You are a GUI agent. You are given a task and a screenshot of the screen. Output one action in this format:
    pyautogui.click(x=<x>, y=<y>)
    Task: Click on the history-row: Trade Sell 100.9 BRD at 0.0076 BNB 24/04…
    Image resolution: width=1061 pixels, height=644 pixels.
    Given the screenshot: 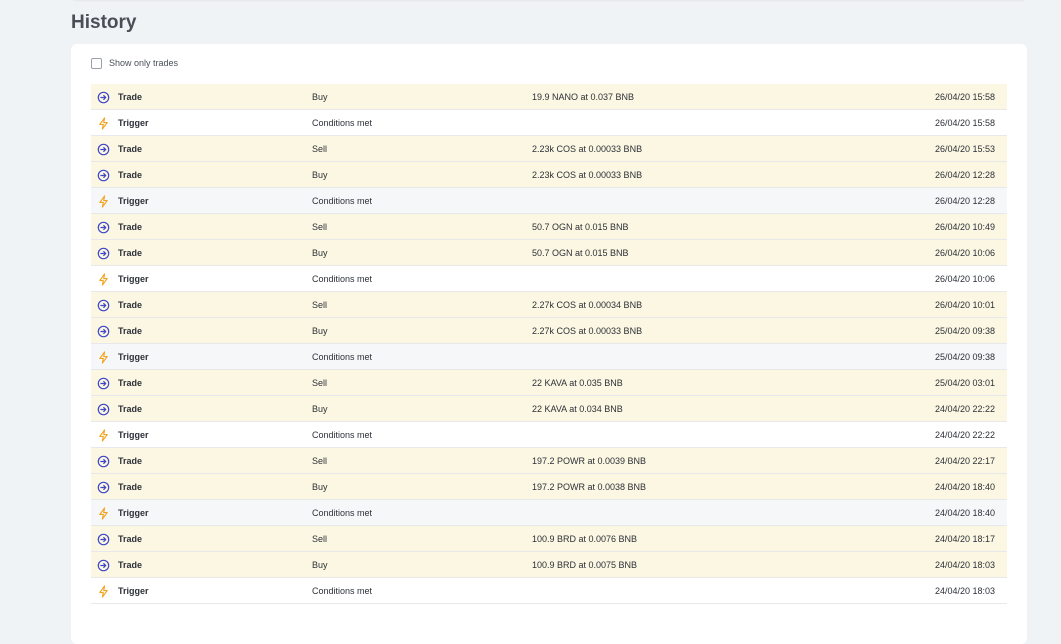 What is the action you would take?
    pyautogui.click(x=549, y=539)
    